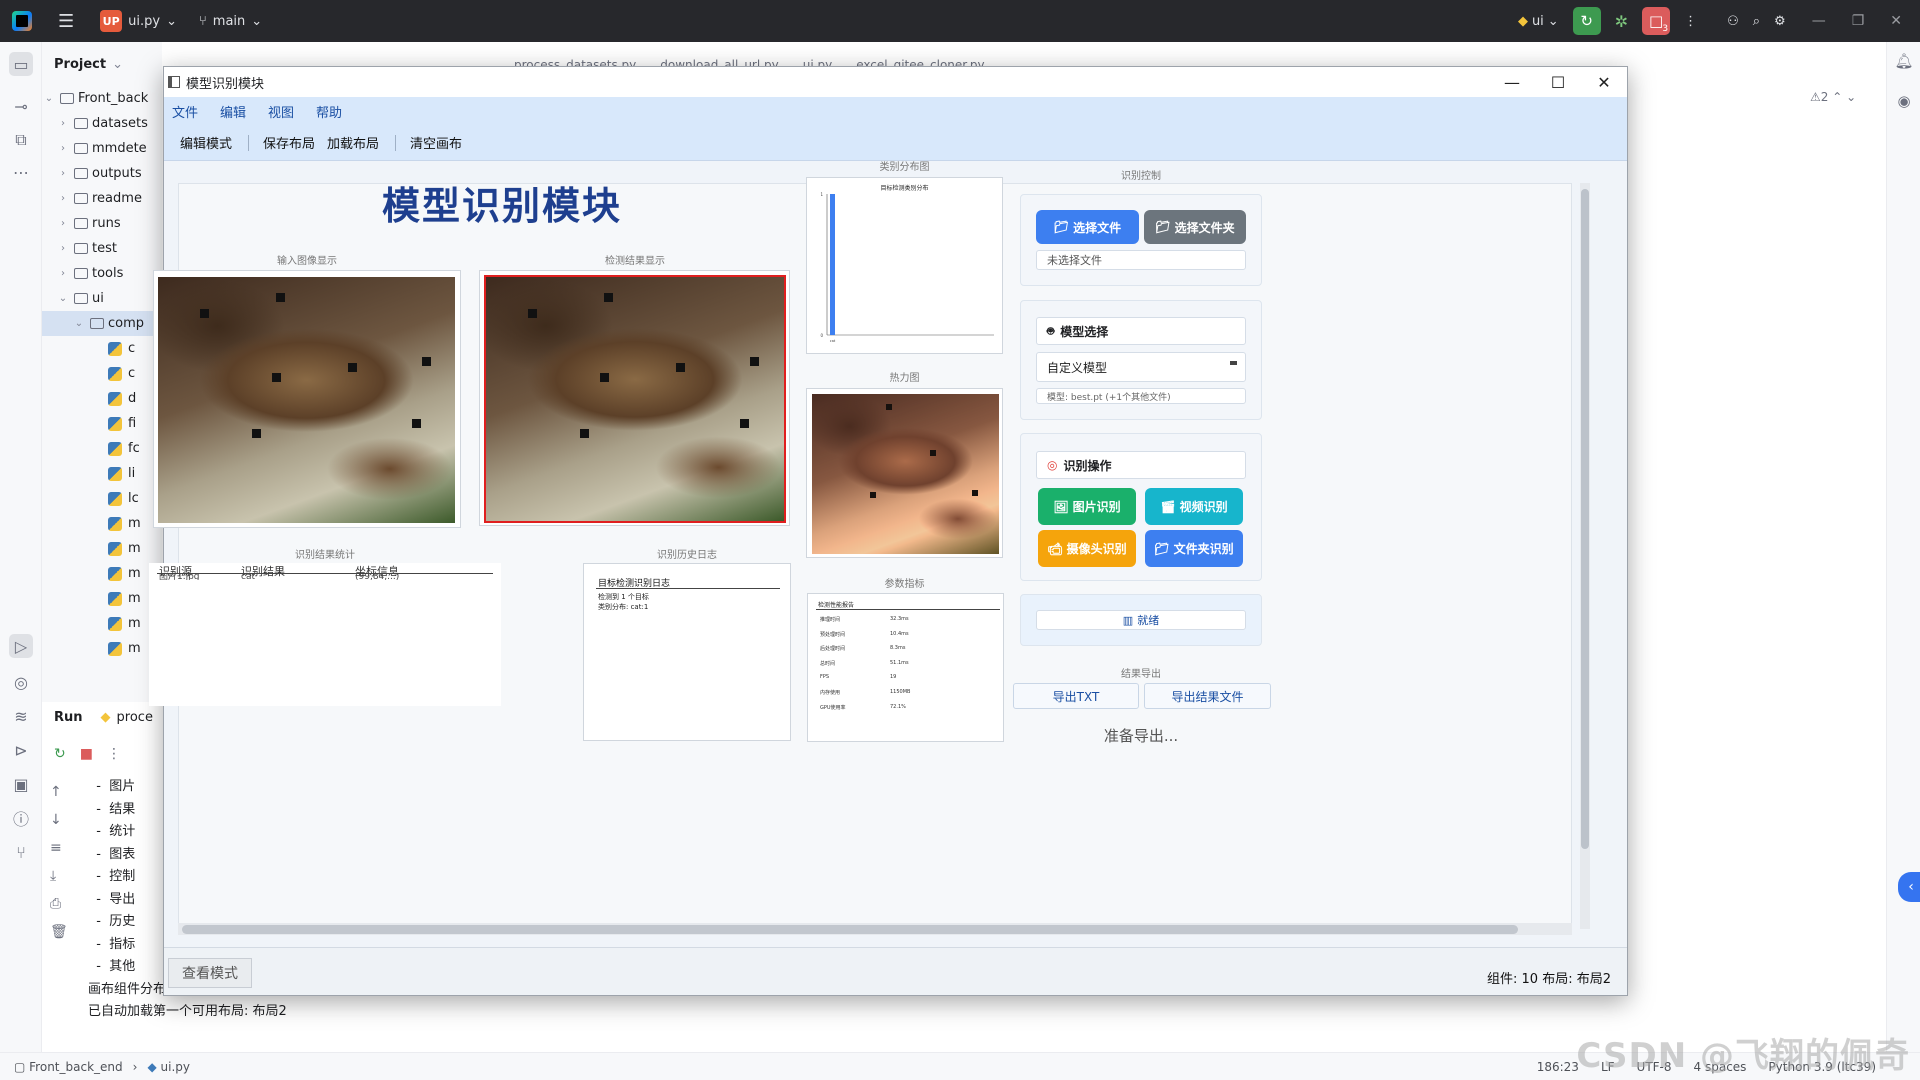  What do you see at coordinates (102, 323) in the screenshot?
I see `tree-row: ⌄ comp` at bounding box center [102, 323].